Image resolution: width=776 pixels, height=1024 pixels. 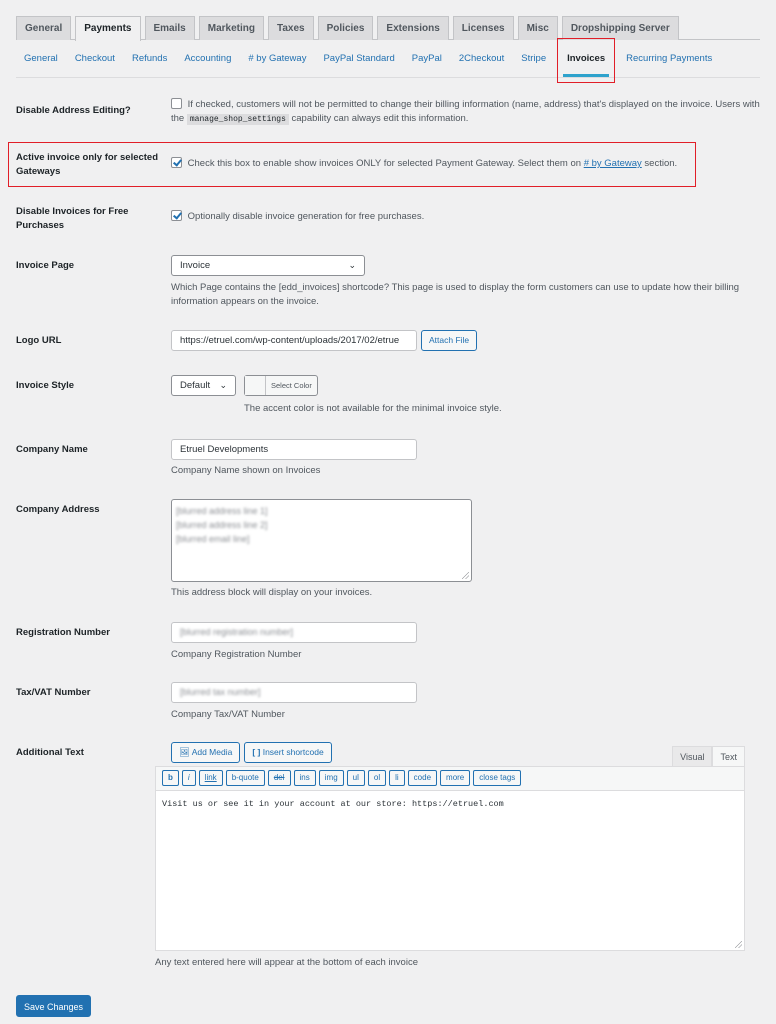 What do you see at coordinates (355, 778) in the screenshot?
I see `quicktag-ul: ul` at bounding box center [355, 778].